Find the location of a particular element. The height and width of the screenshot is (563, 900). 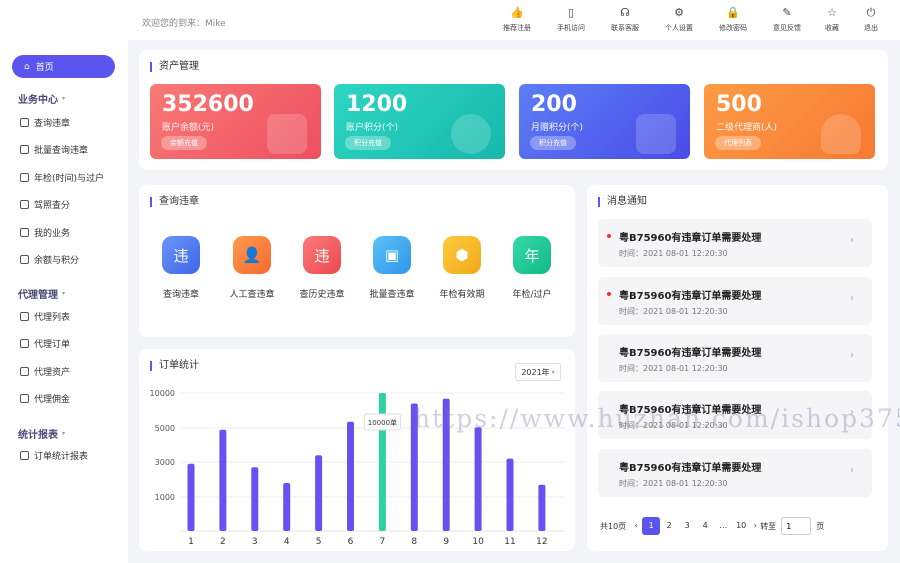

header-logout: ⏻ 退出 is located at coordinates (871, 20).